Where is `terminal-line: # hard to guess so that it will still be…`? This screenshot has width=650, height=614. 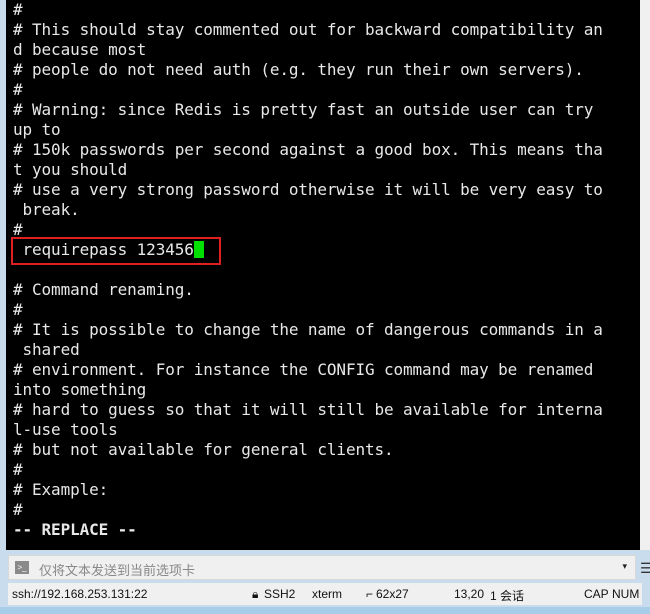 terminal-line: # hard to guess so that it will still be… is located at coordinates (308, 410).